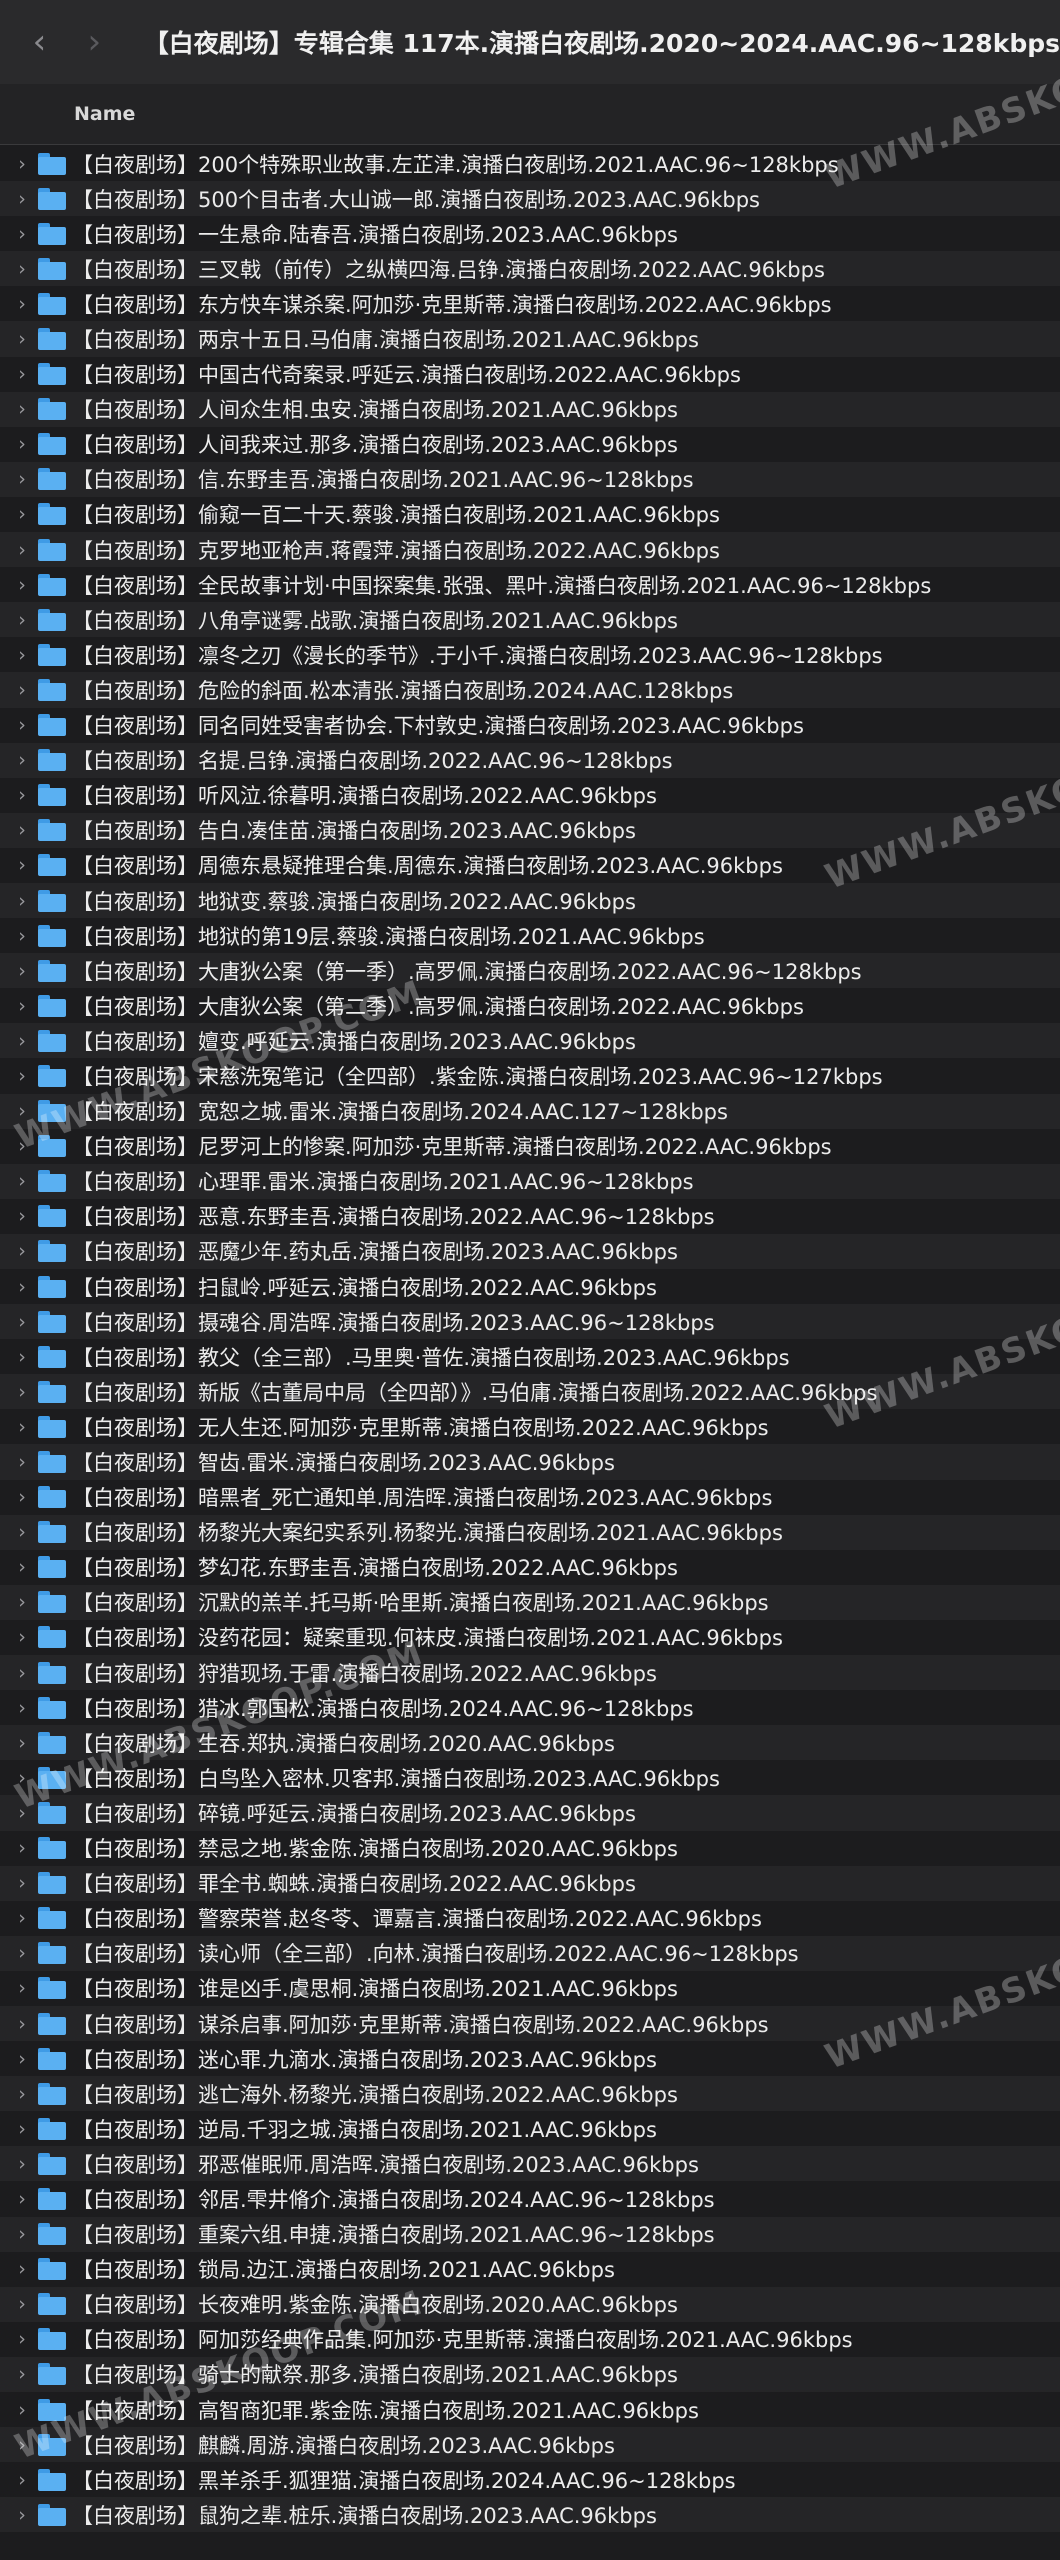  Describe the element at coordinates (530, 1286) in the screenshot. I see `list-item: › 【白夜剧场】扫鼠岭.呼延云.演播白夜剧场.2022.AAC.96kbps` at that location.